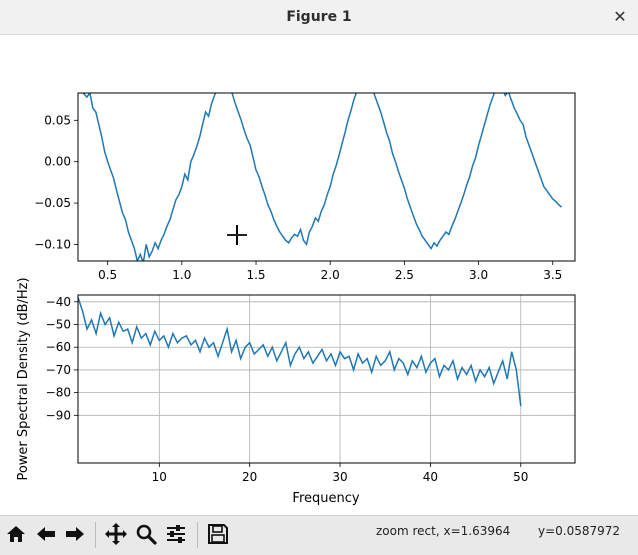  What do you see at coordinates (325, 498) in the screenshot?
I see `bottom-xlabel: Frequency` at bounding box center [325, 498].